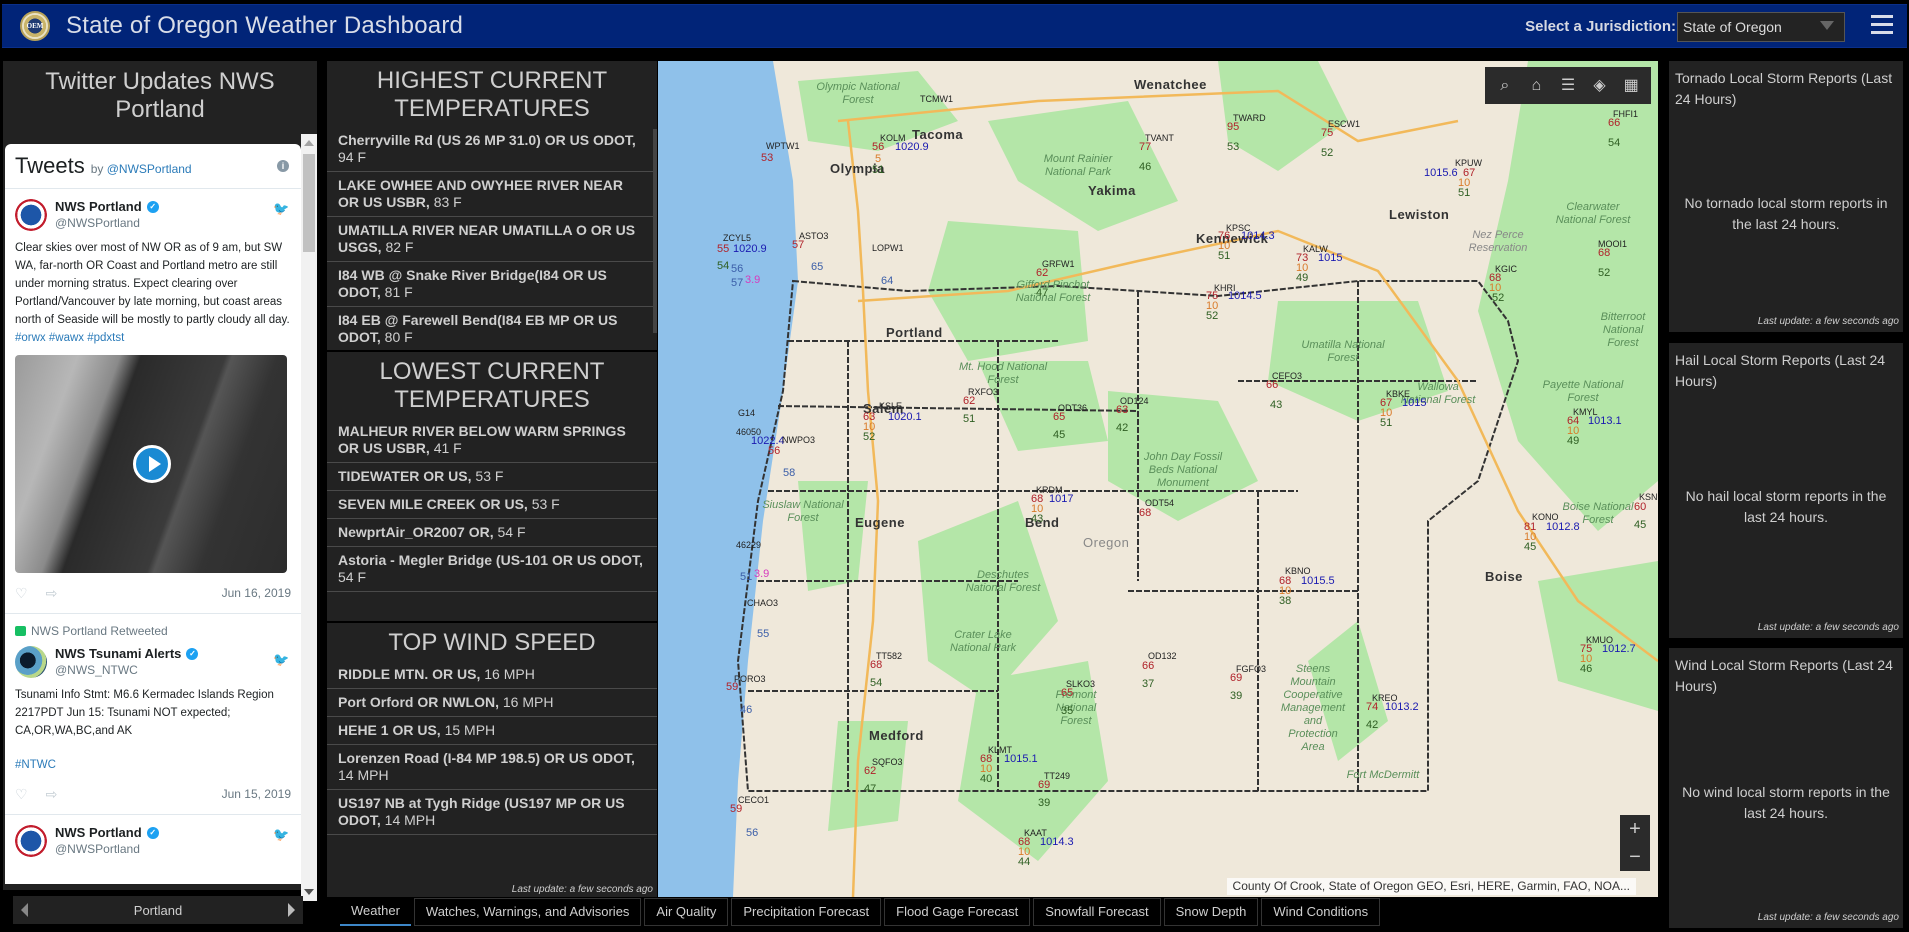  Describe the element at coordinates (1236, 696) in the screenshot. I see `station-dew: 39` at that location.